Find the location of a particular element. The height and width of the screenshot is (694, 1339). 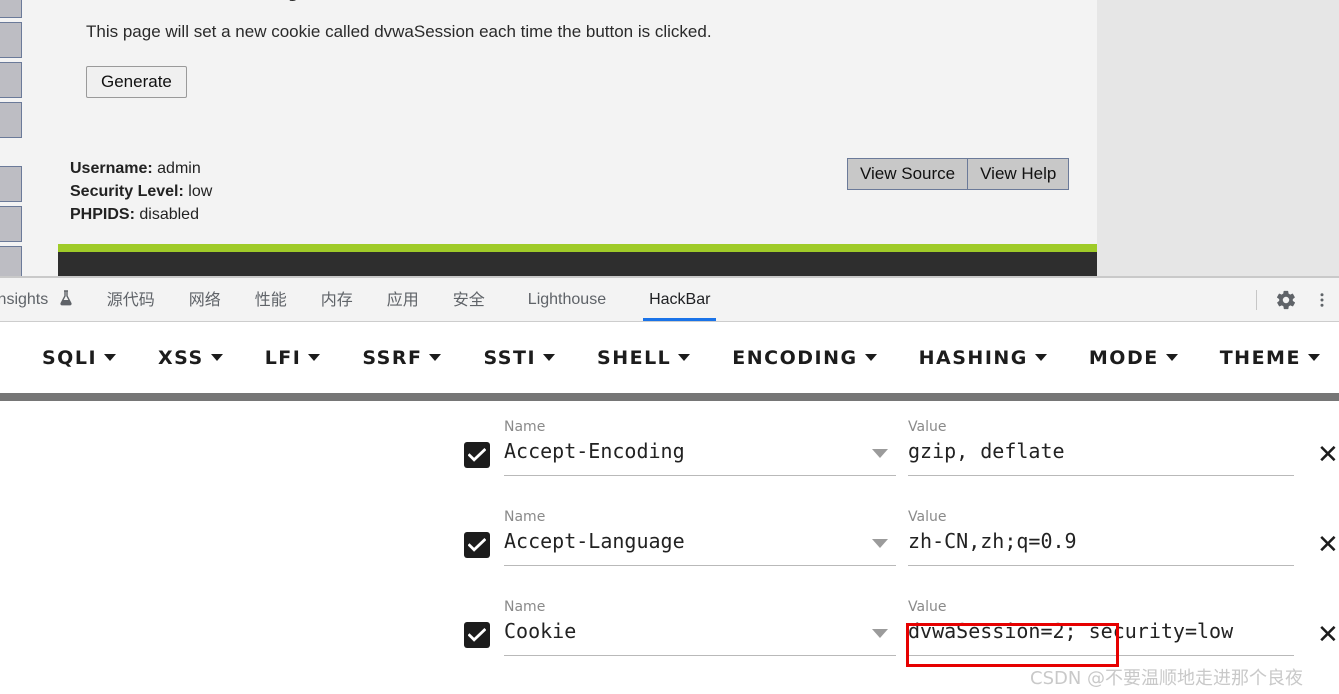

phpids-label: PHPIDS: is located at coordinates (102, 214).